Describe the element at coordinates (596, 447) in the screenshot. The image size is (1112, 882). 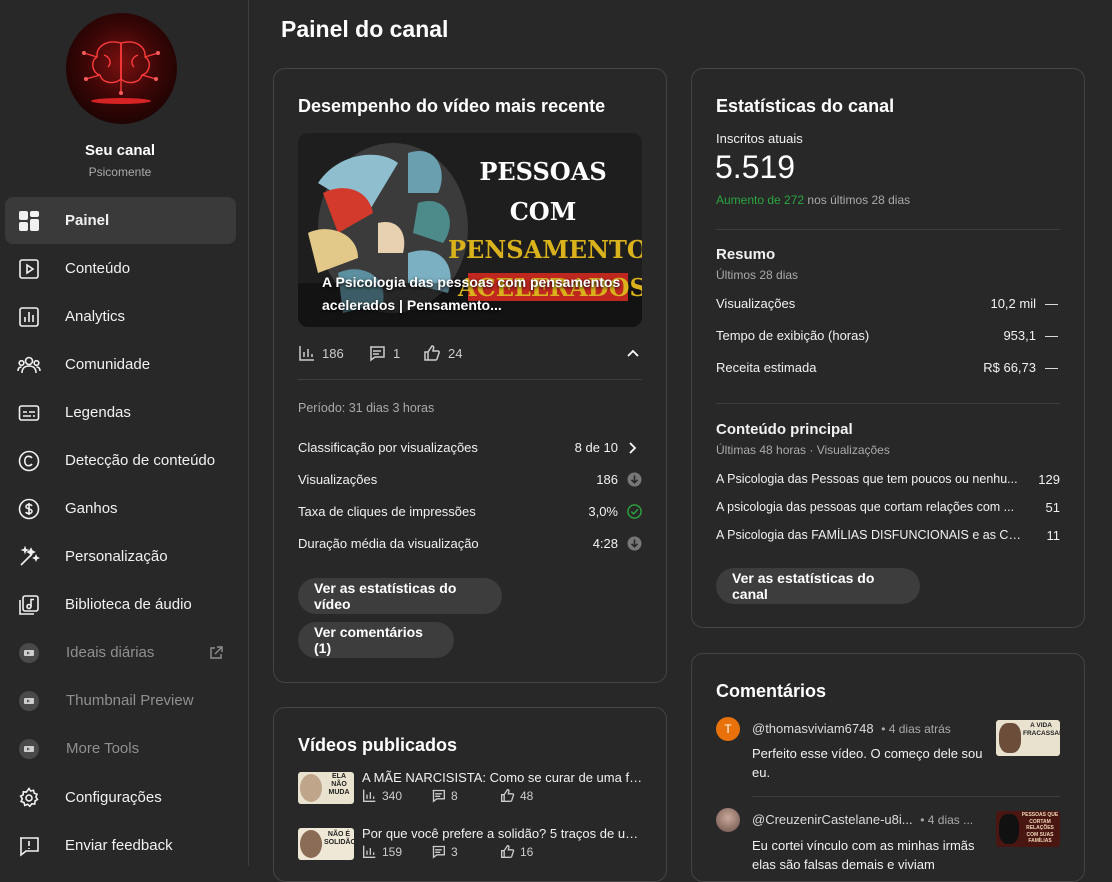
I see `row-value: 8 de 10` at that location.